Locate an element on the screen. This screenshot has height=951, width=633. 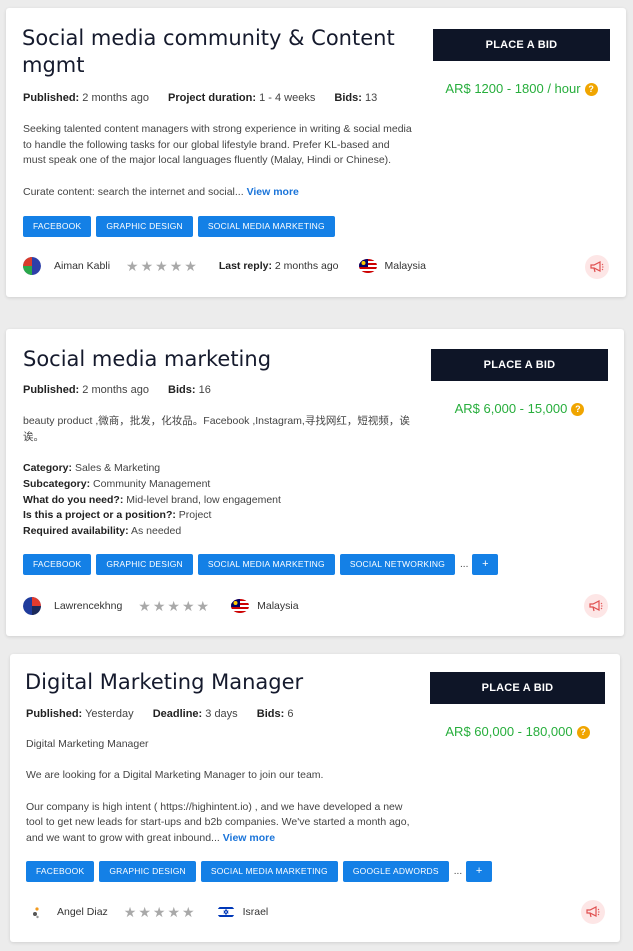
detail-label: Subcategory: is located at coordinates (57, 483).